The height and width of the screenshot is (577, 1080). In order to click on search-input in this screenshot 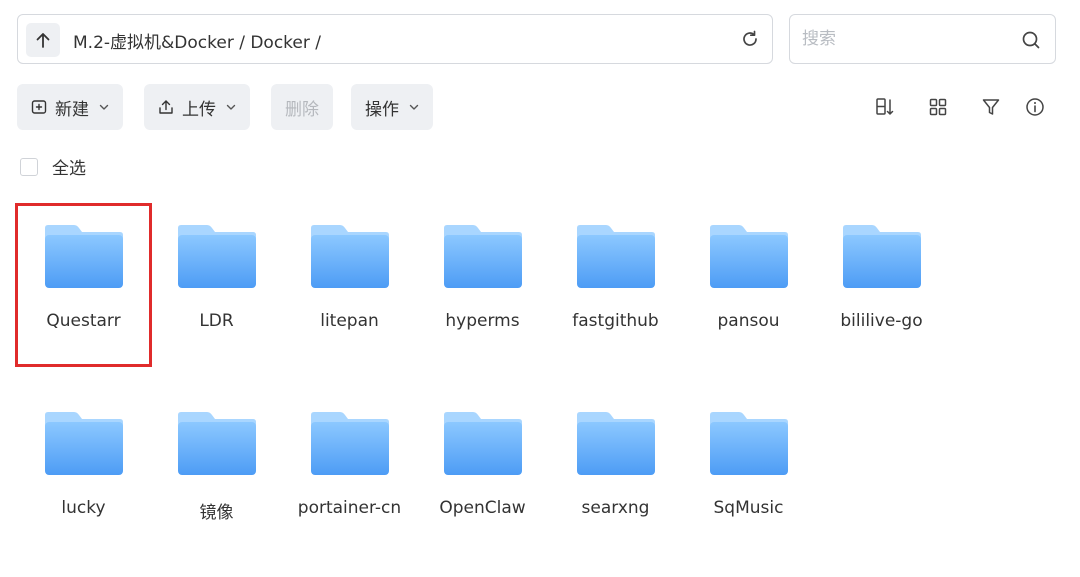, I will do `click(902, 39)`.